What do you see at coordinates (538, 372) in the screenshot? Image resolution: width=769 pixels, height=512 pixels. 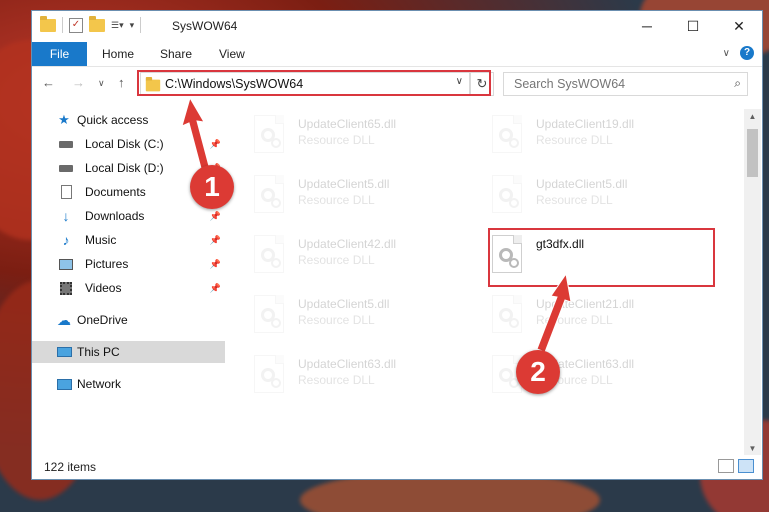 I see `step-badge-2: 2` at bounding box center [538, 372].